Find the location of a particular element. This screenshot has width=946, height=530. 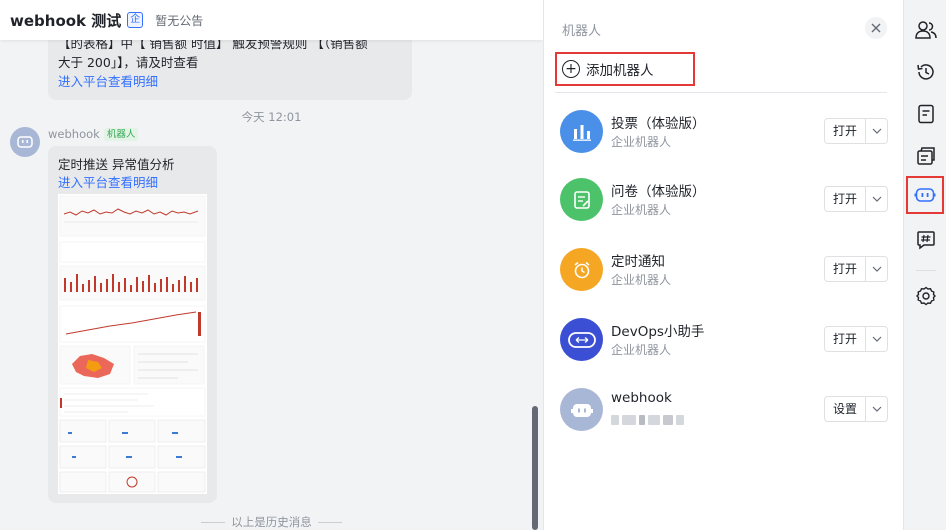

members-button is located at coordinates (926, 30).